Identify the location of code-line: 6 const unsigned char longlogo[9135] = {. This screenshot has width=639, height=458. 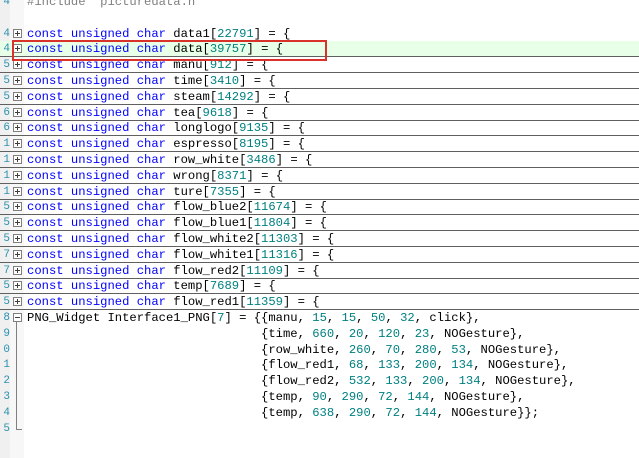
(319, 128).